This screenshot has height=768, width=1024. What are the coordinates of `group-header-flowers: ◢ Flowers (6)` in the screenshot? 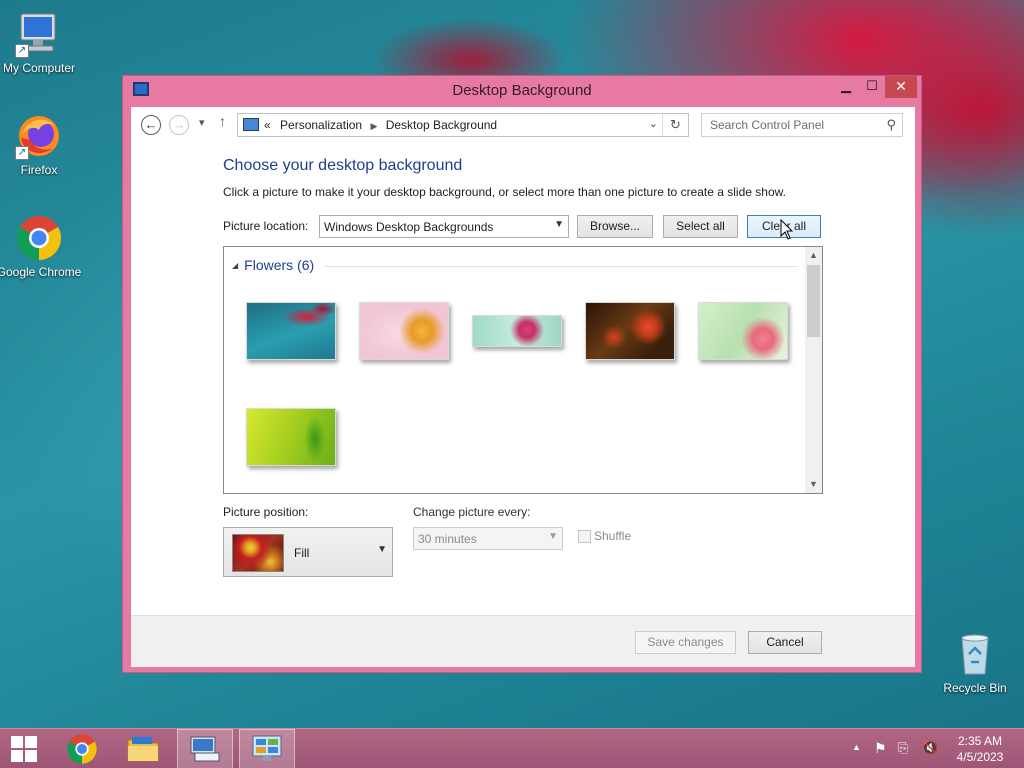 It's located at (273, 265).